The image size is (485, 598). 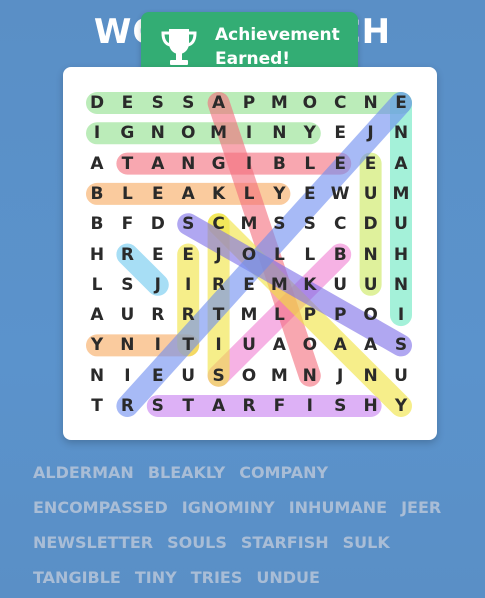 What do you see at coordinates (371, 406) in the screenshot?
I see `grid-cell: H` at bounding box center [371, 406].